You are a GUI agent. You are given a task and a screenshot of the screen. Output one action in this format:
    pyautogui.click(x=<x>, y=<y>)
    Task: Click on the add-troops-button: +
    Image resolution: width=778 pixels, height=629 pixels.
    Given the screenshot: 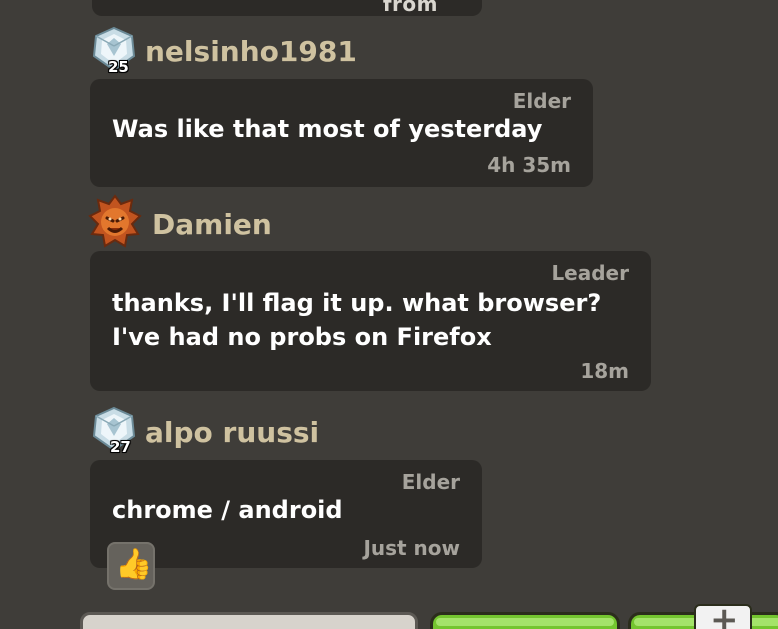 What is the action you would take?
    pyautogui.click(x=723, y=614)
    